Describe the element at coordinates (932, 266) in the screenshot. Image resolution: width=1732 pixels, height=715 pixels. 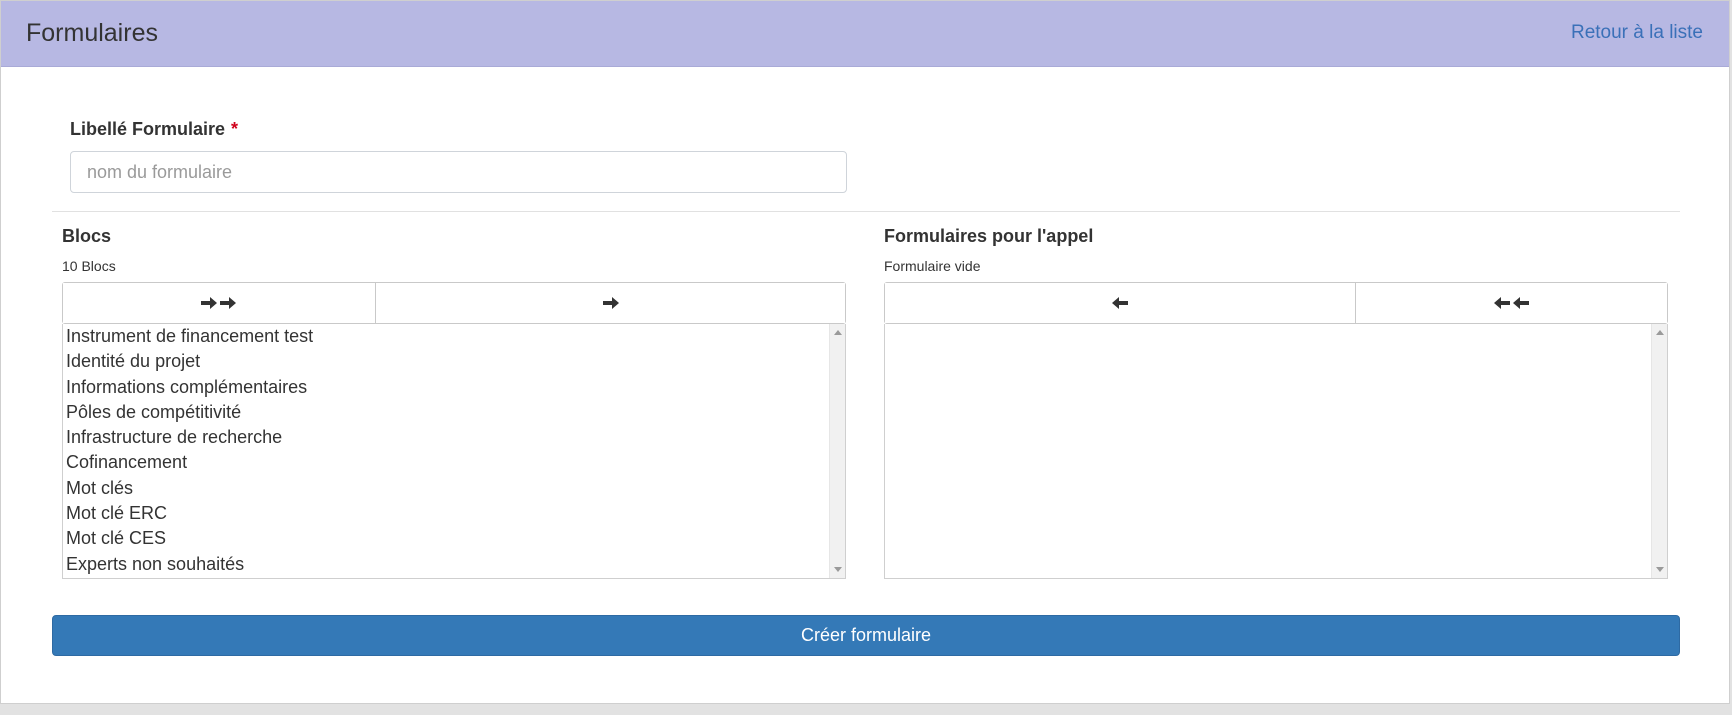
I see `selected-status: Formulaire vide` at that location.